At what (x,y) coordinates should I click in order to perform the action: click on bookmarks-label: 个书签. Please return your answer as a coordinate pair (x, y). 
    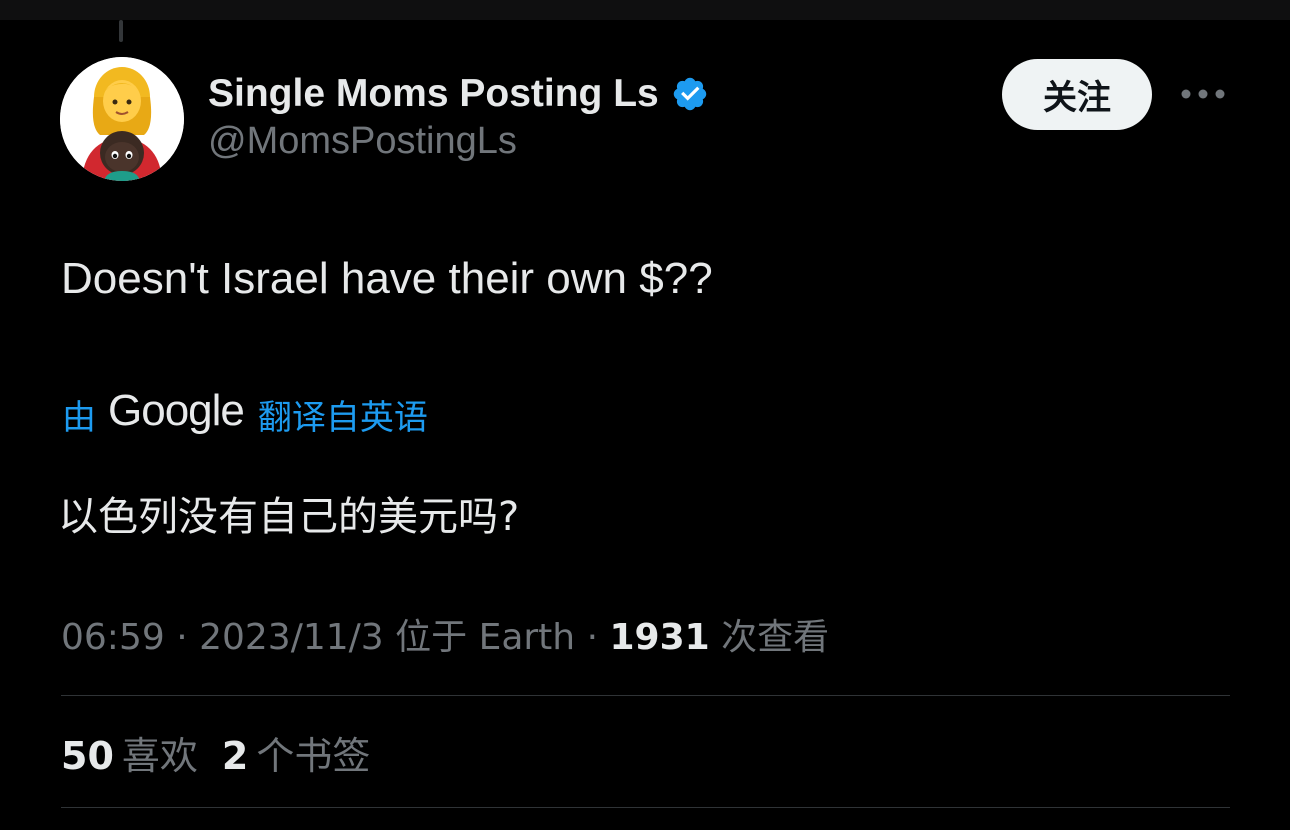
    Looking at the image, I should click on (313, 756).